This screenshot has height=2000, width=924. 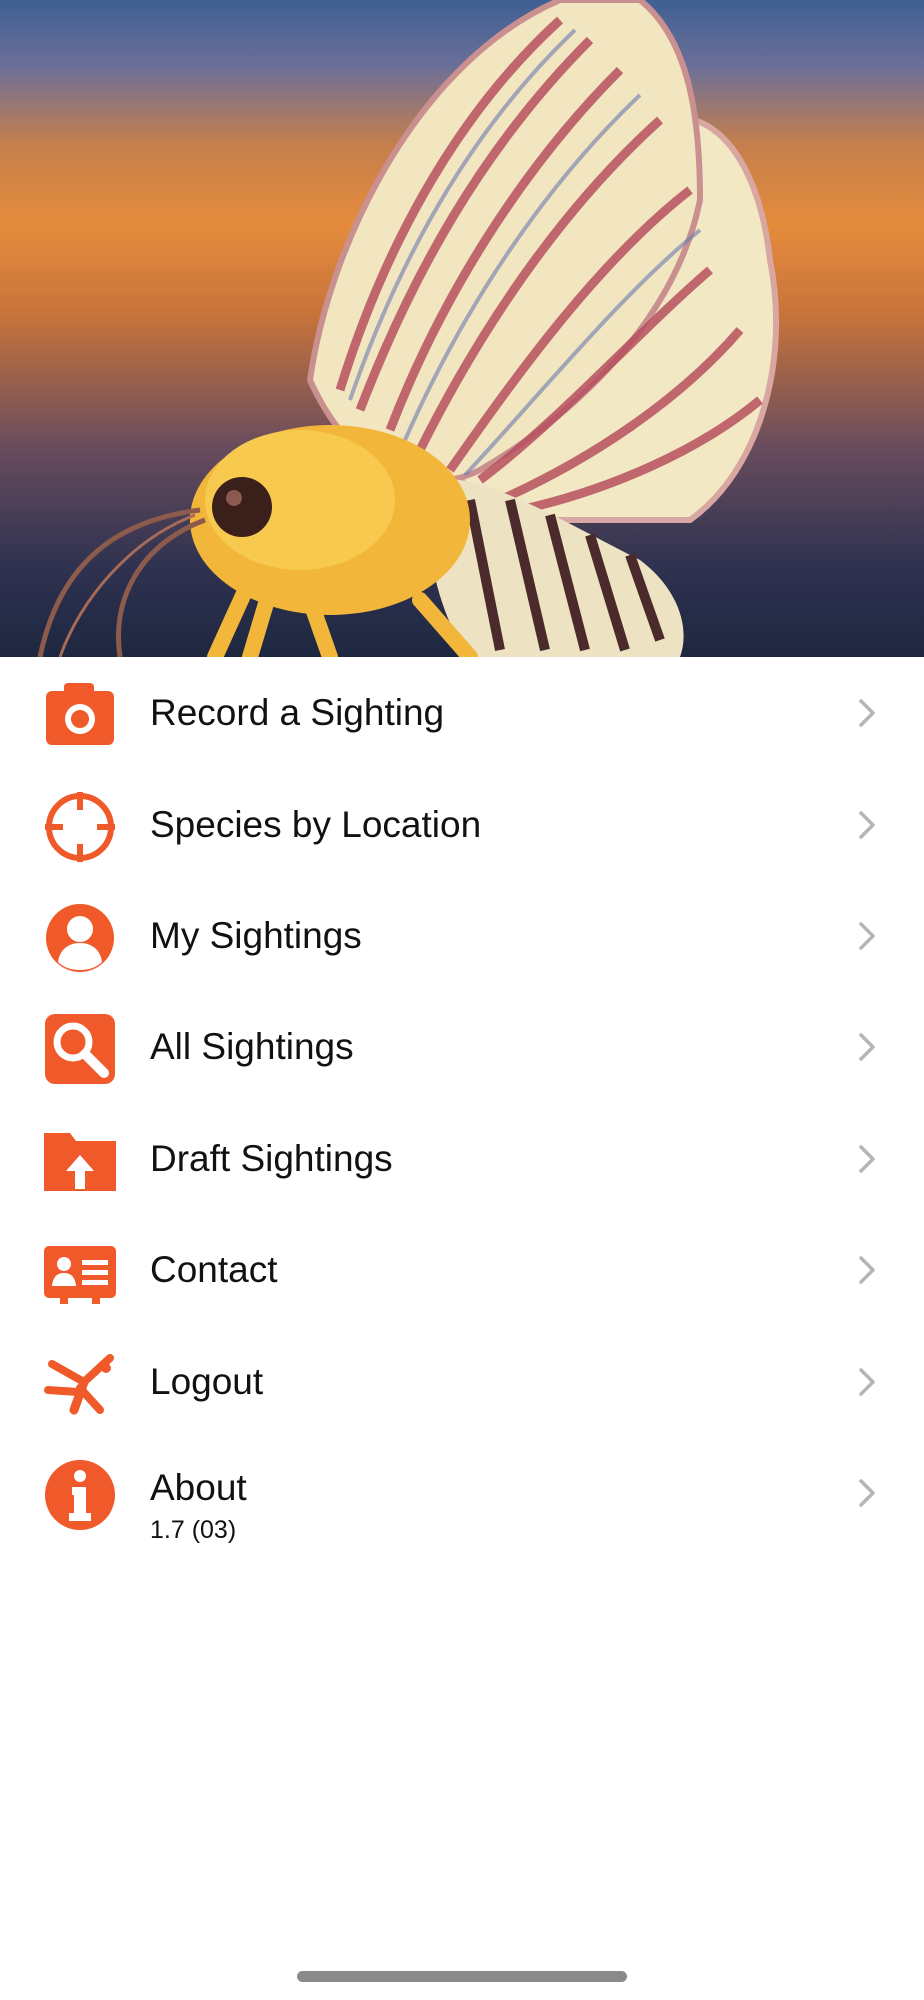 What do you see at coordinates (462, 1381) in the screenshot?
I see `menu-item-logout: Logout` at bounding box center [462, 1381].